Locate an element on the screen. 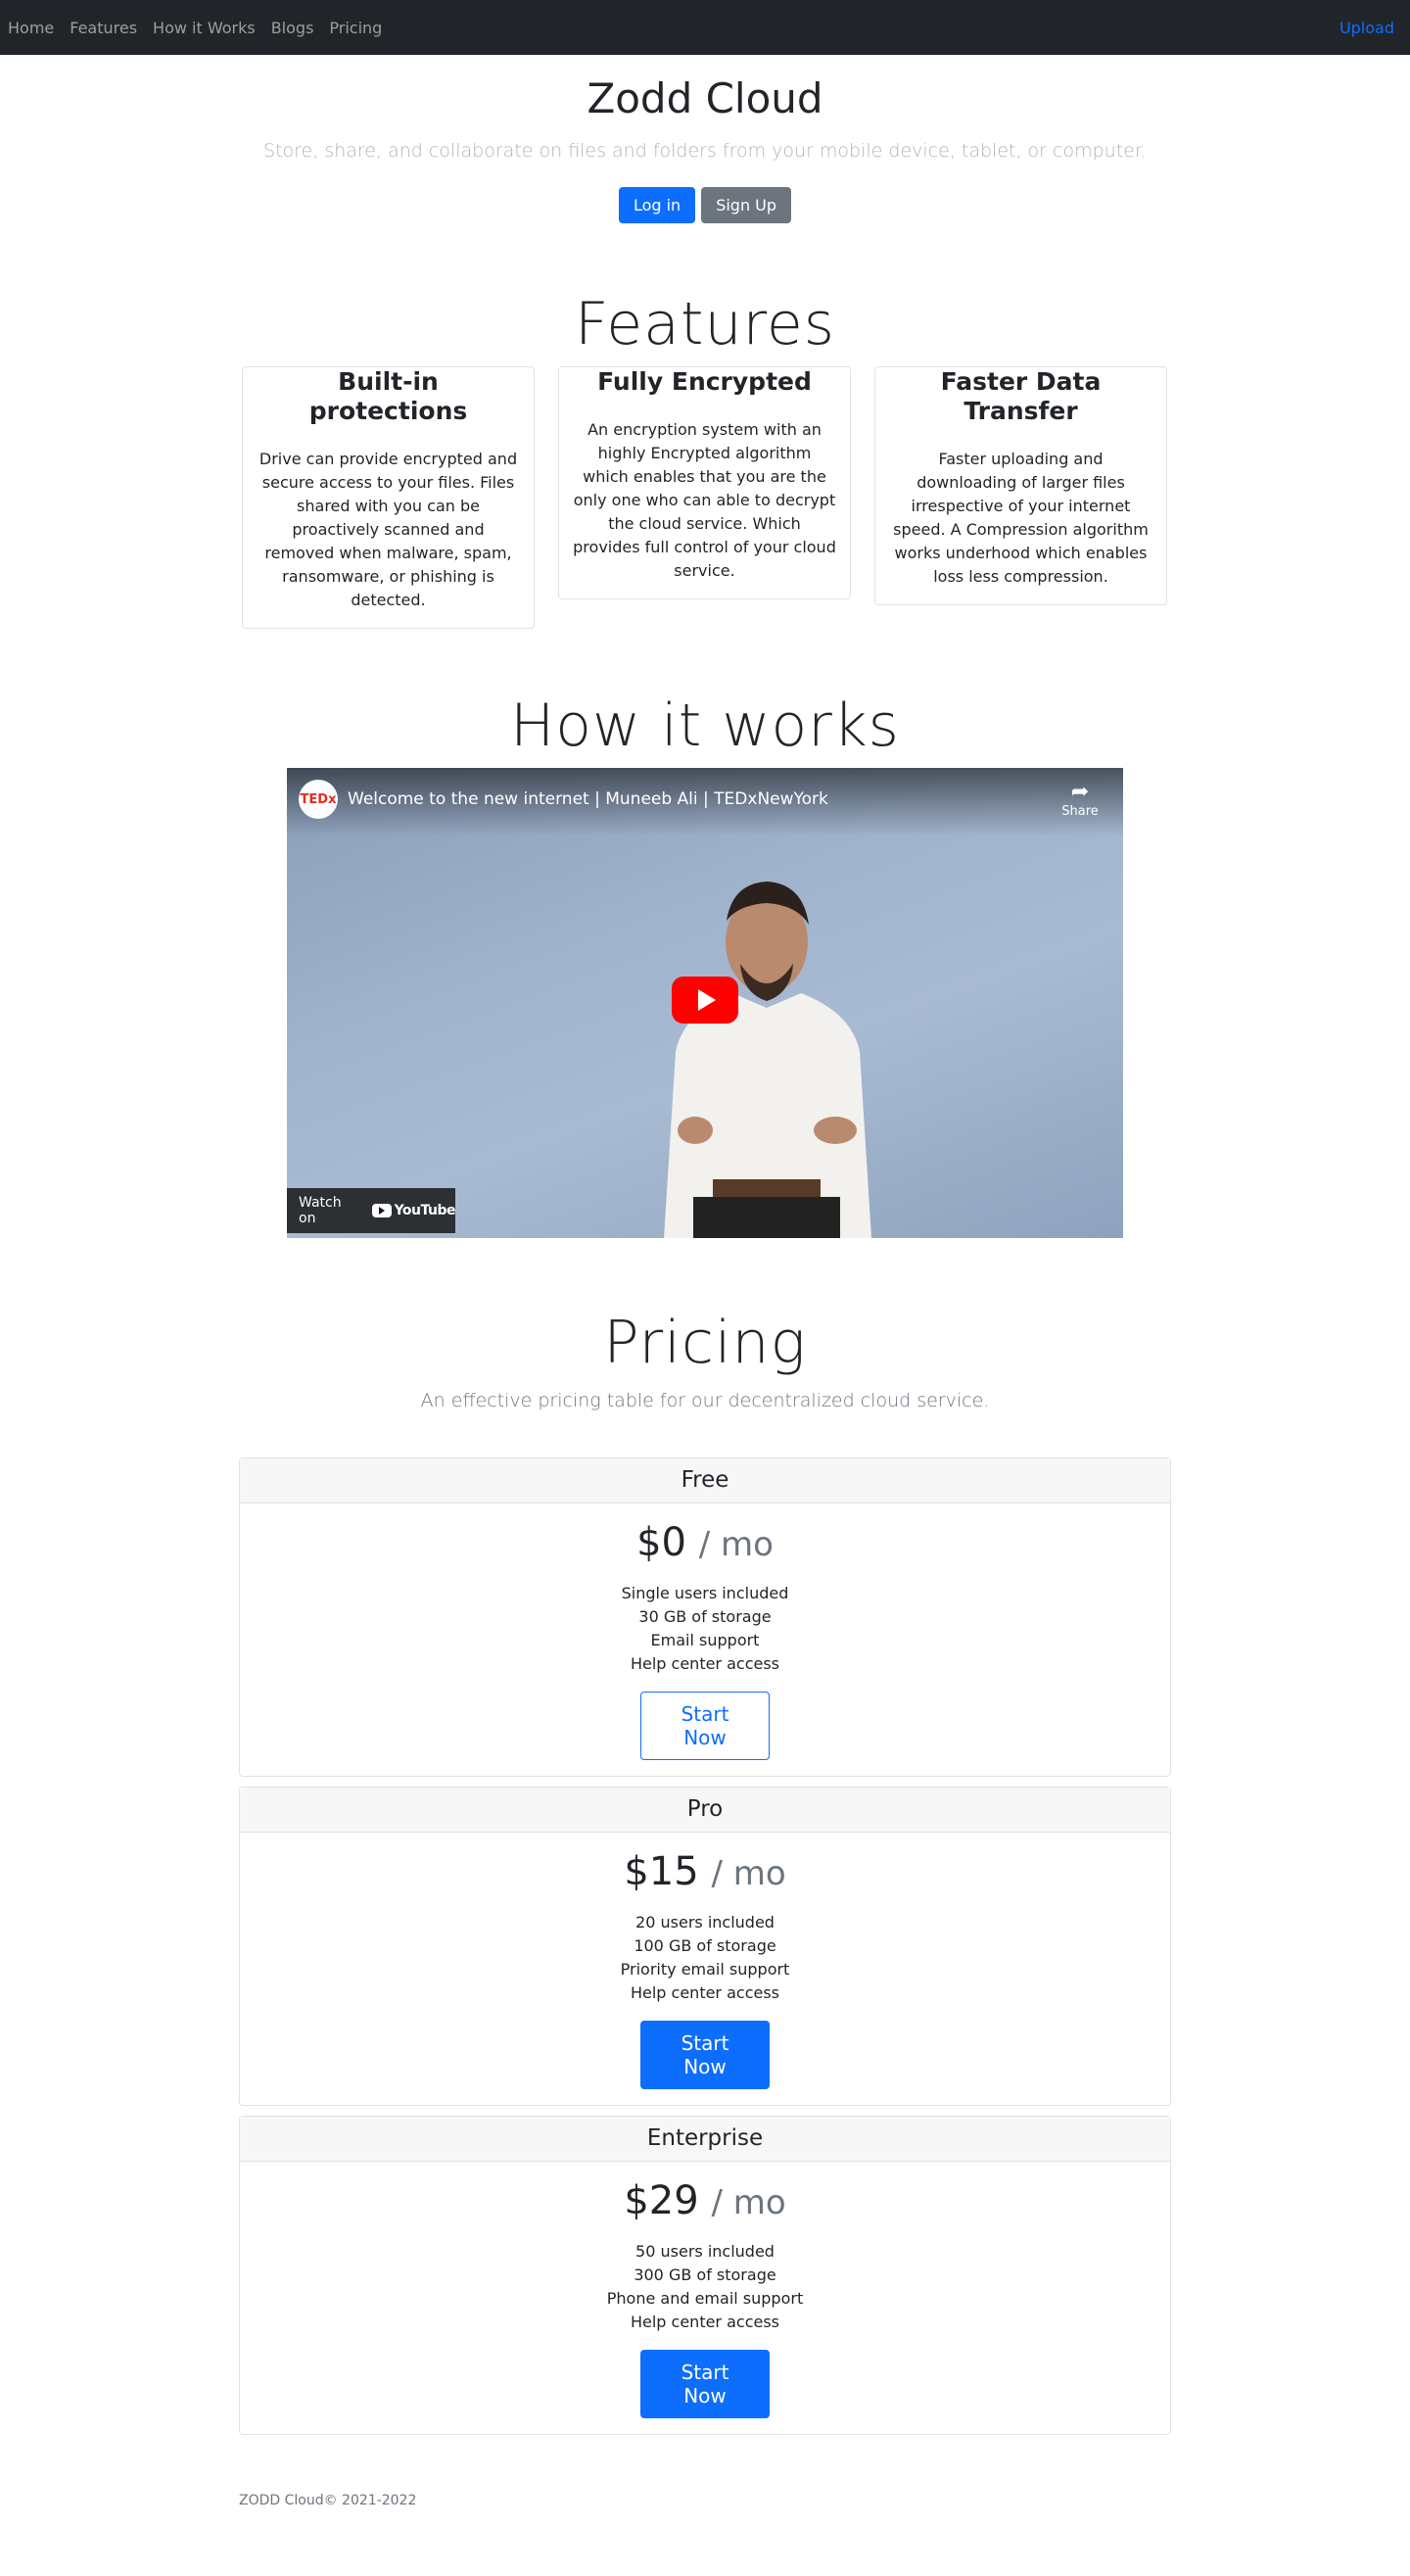 The height and width of the screenshot is (2576, 1410). plan-feature: 50 users included is located at coordinates (705, 2251).